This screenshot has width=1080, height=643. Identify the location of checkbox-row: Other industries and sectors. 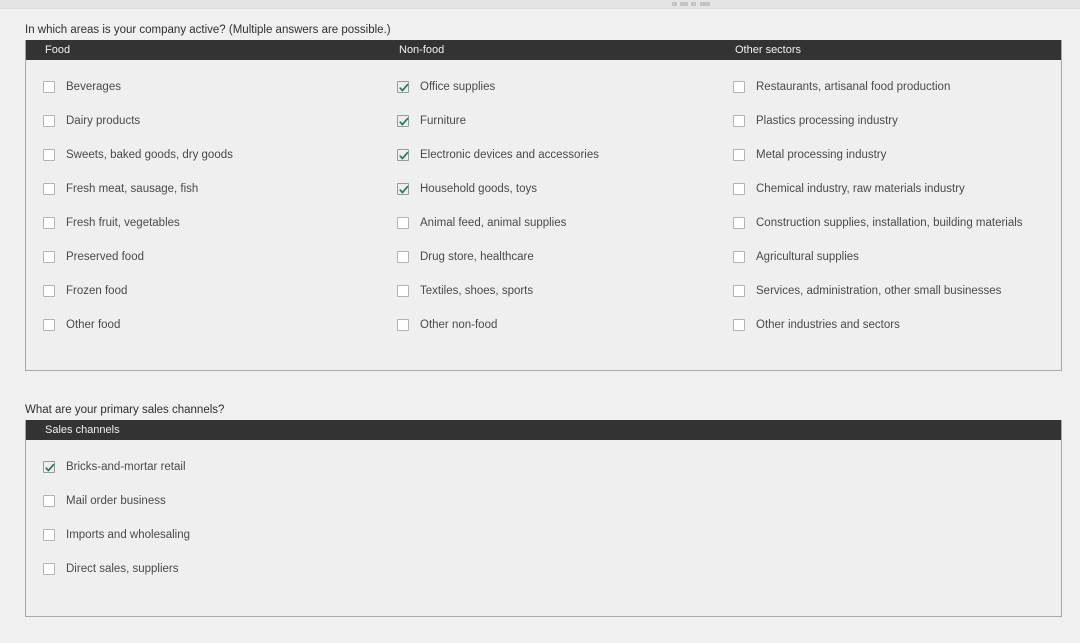
(888, 325).